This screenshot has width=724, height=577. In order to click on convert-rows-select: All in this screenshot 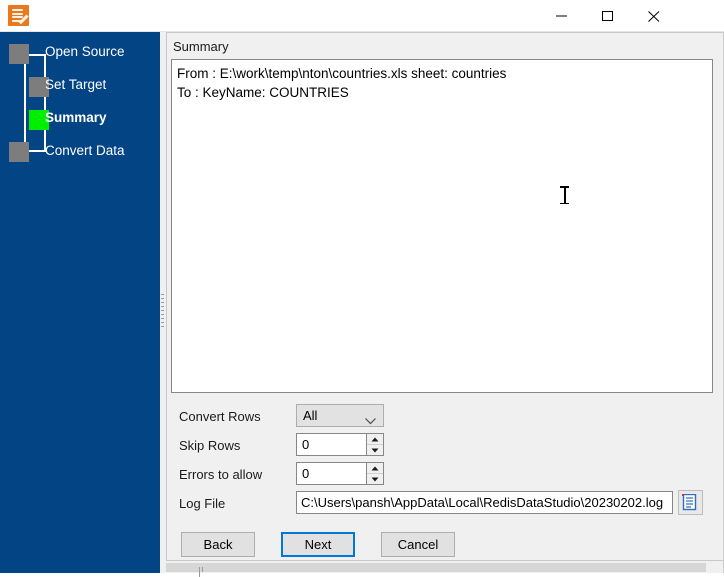, I will do `click(340, 415)`.